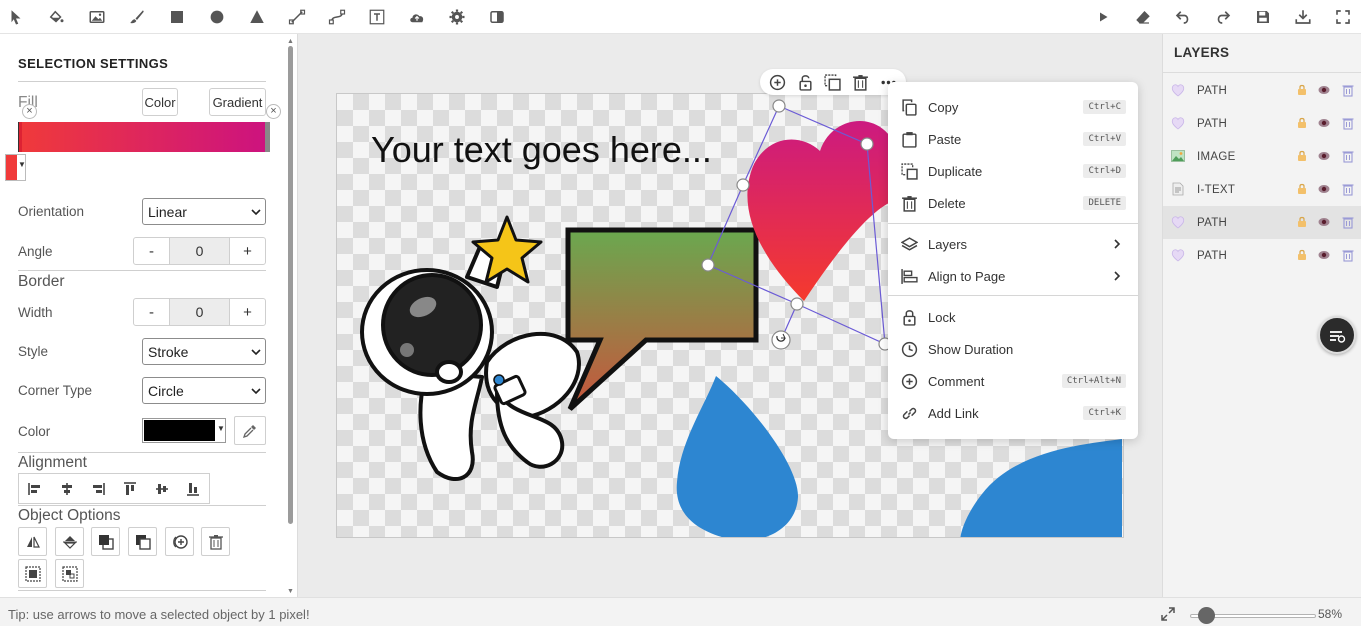 The image size is (1361, 626). What do you see at coordinates (98, 488) in the screenshot?
I see `align-right-icon` at bounding box center [98, 488].